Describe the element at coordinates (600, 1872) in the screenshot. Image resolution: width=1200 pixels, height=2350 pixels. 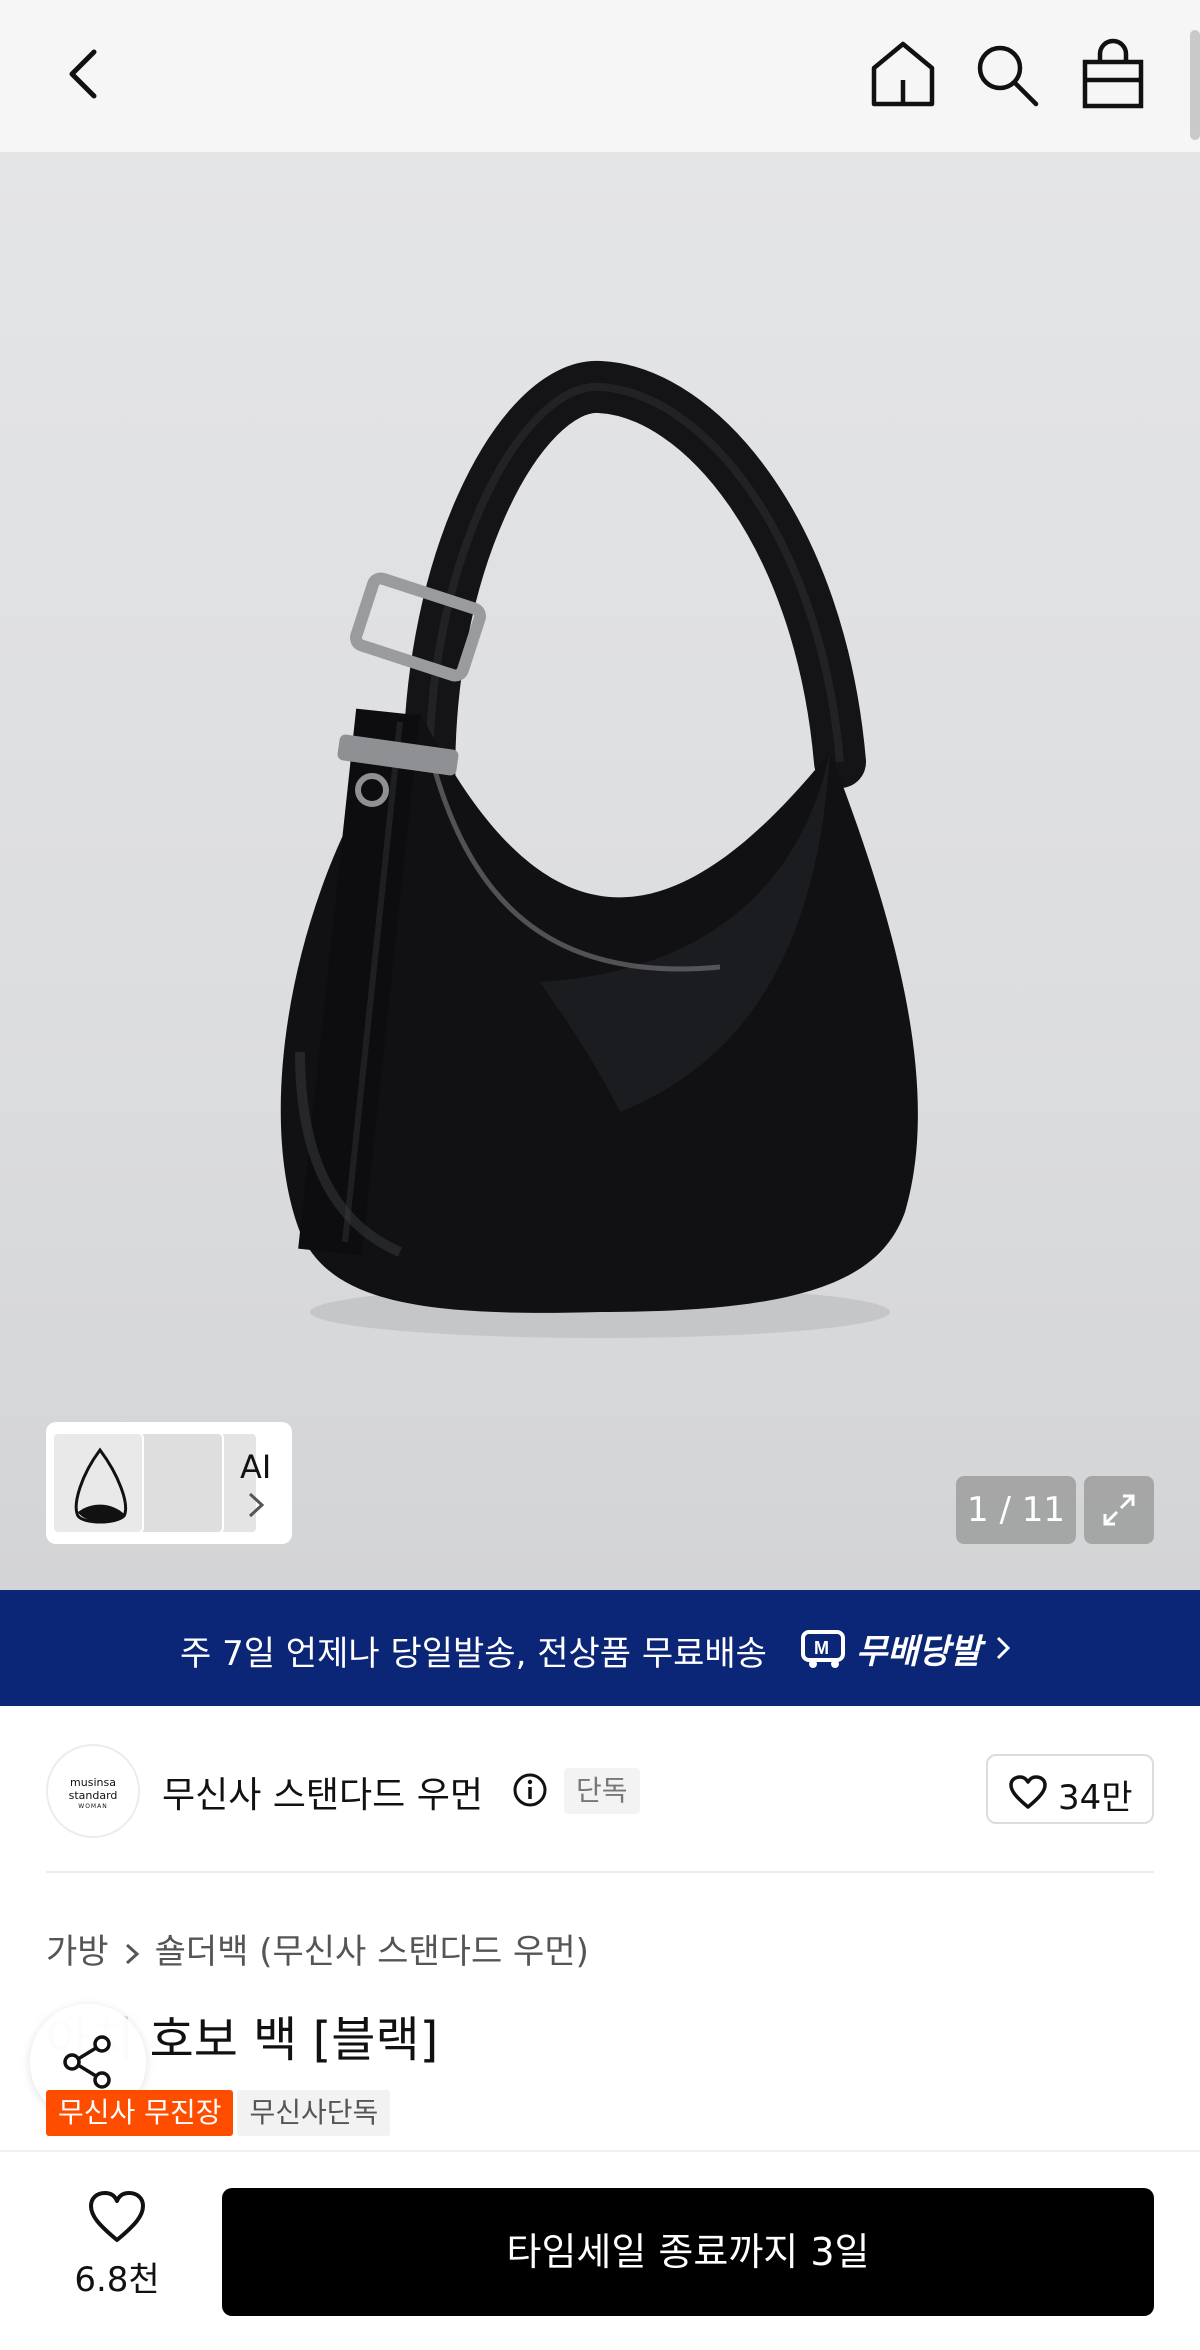
I see `divider` at that location.